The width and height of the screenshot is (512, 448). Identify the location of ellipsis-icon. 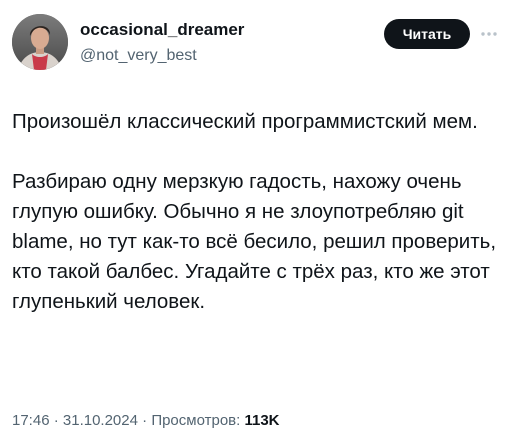
(489, 34).